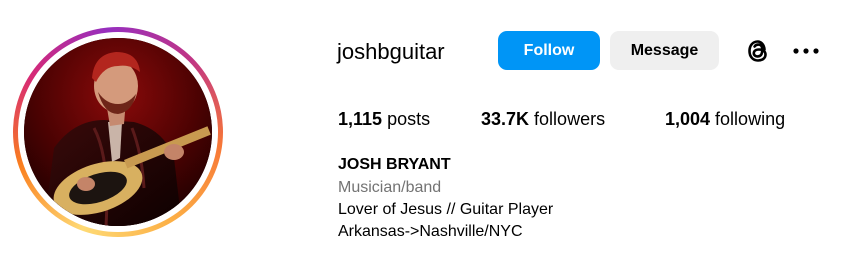 This screenshot has width=863, height=262. I want to click on following-label: following, so click(748, 119).